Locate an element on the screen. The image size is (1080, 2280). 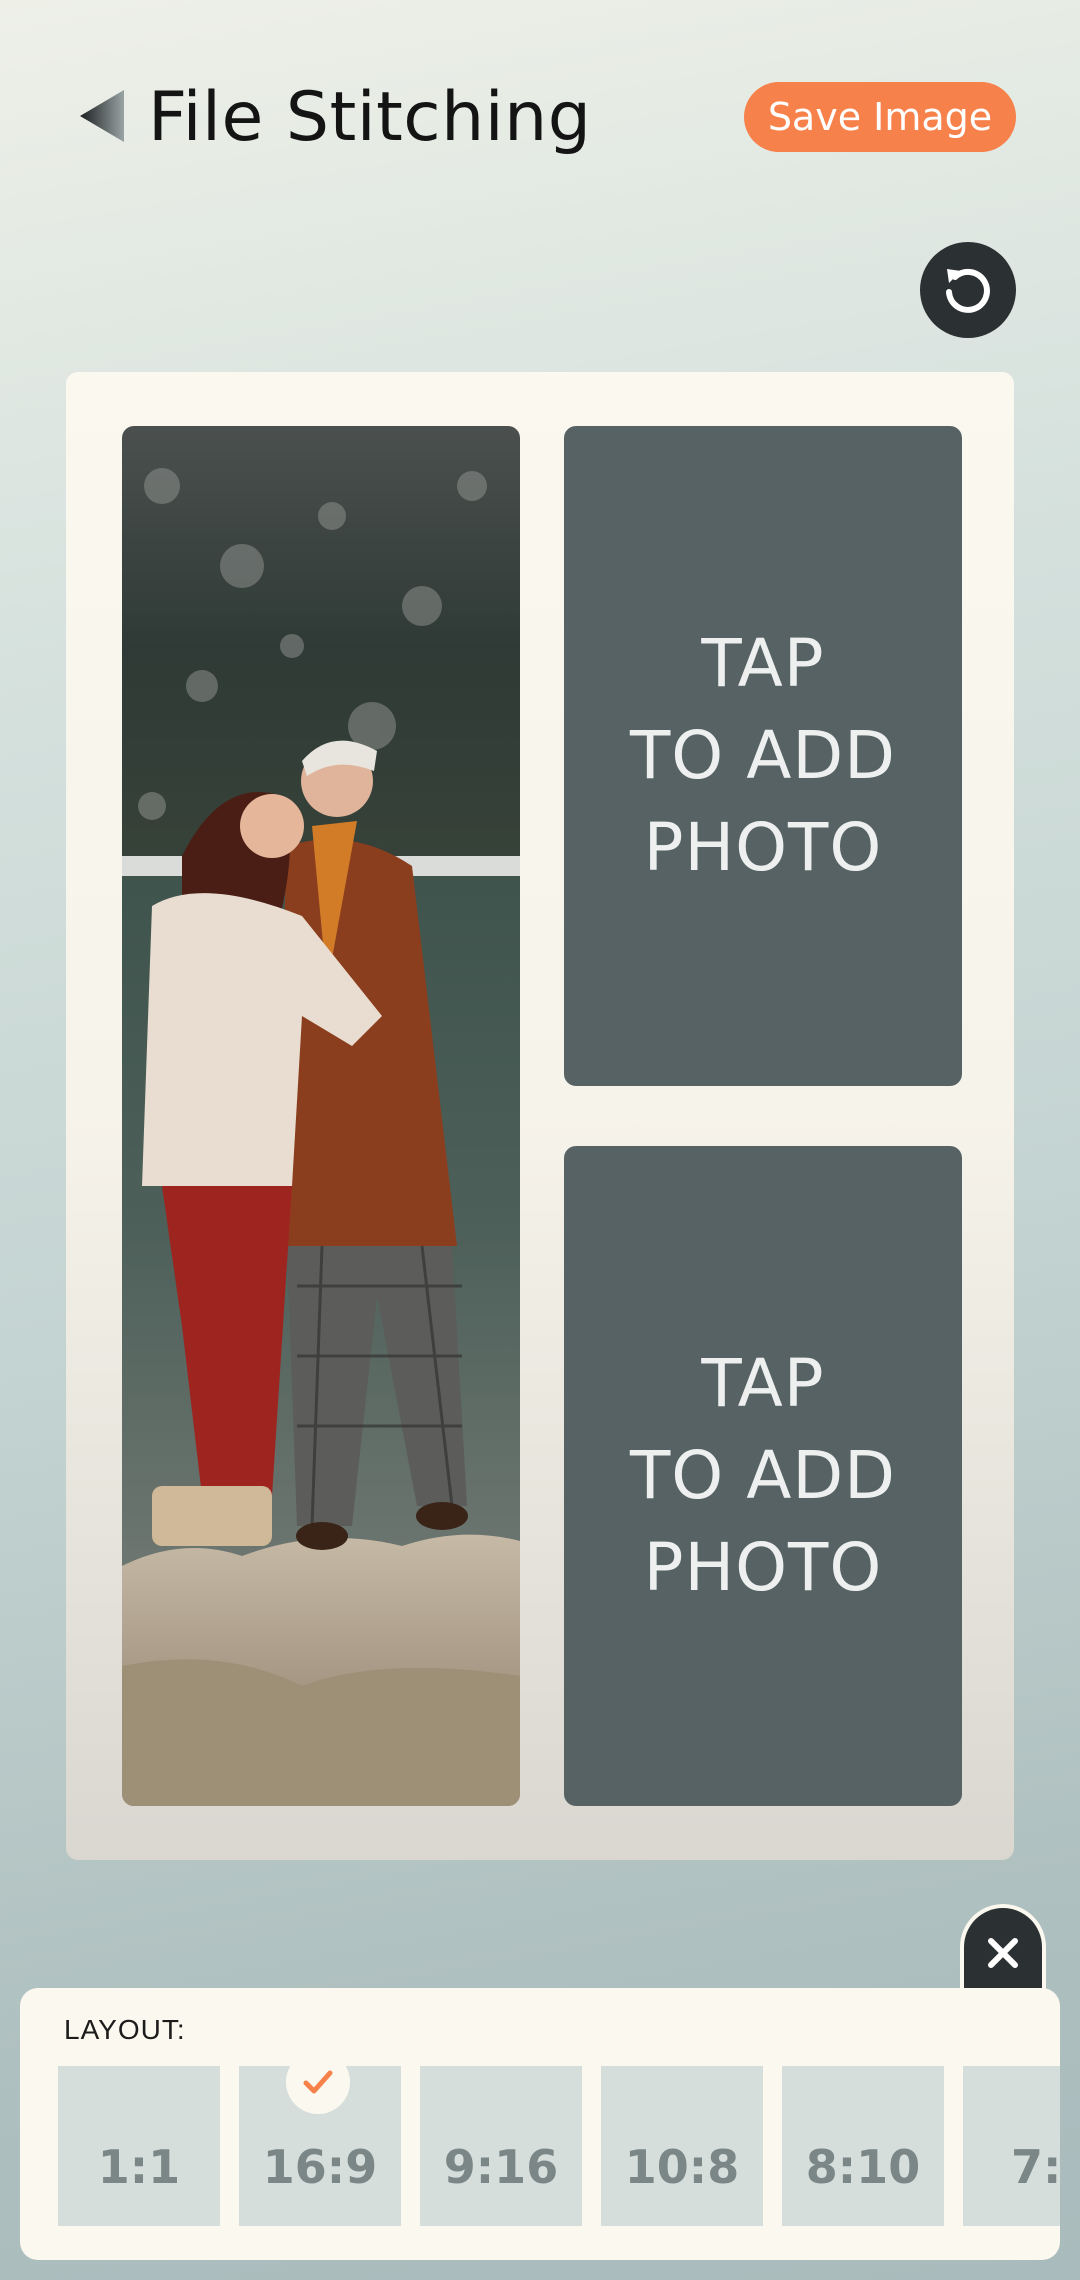
header-bar: File Stitching Save Image is located at coordinates (540, 120).